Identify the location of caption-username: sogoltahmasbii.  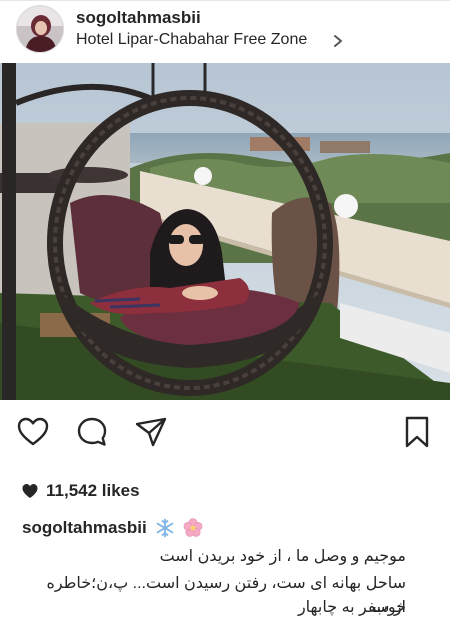
(84, 528).